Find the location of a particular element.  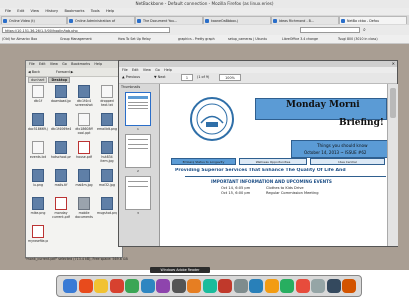

file-item: mike.png is located at coordinates (38, 206).